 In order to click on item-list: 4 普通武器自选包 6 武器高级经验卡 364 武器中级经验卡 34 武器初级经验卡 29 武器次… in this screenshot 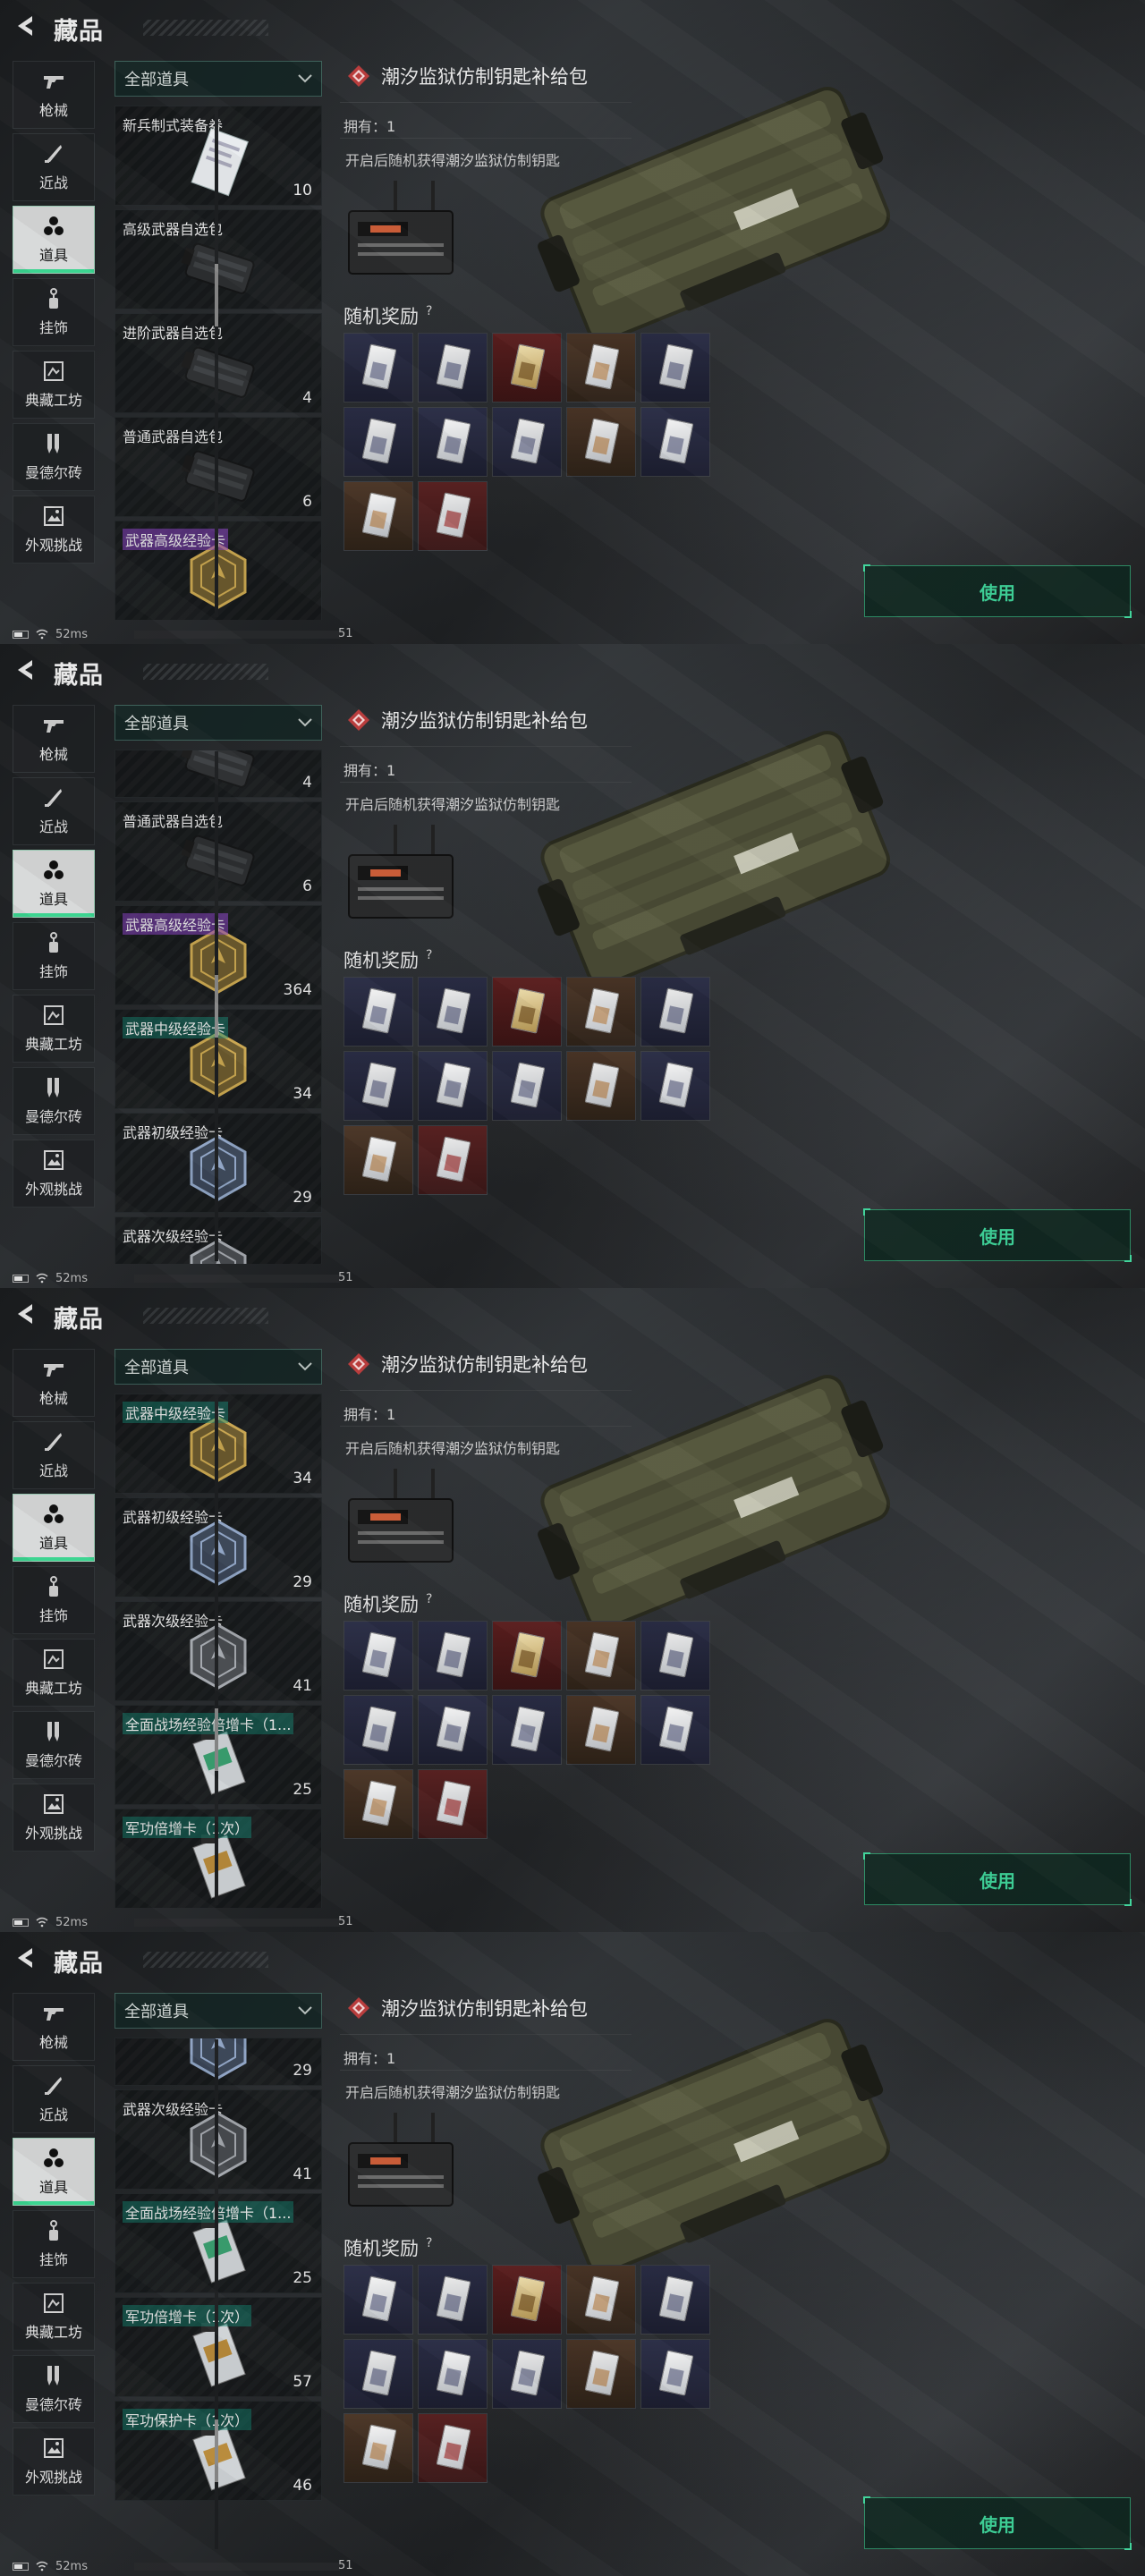, I will do `click(220, 1007)`.